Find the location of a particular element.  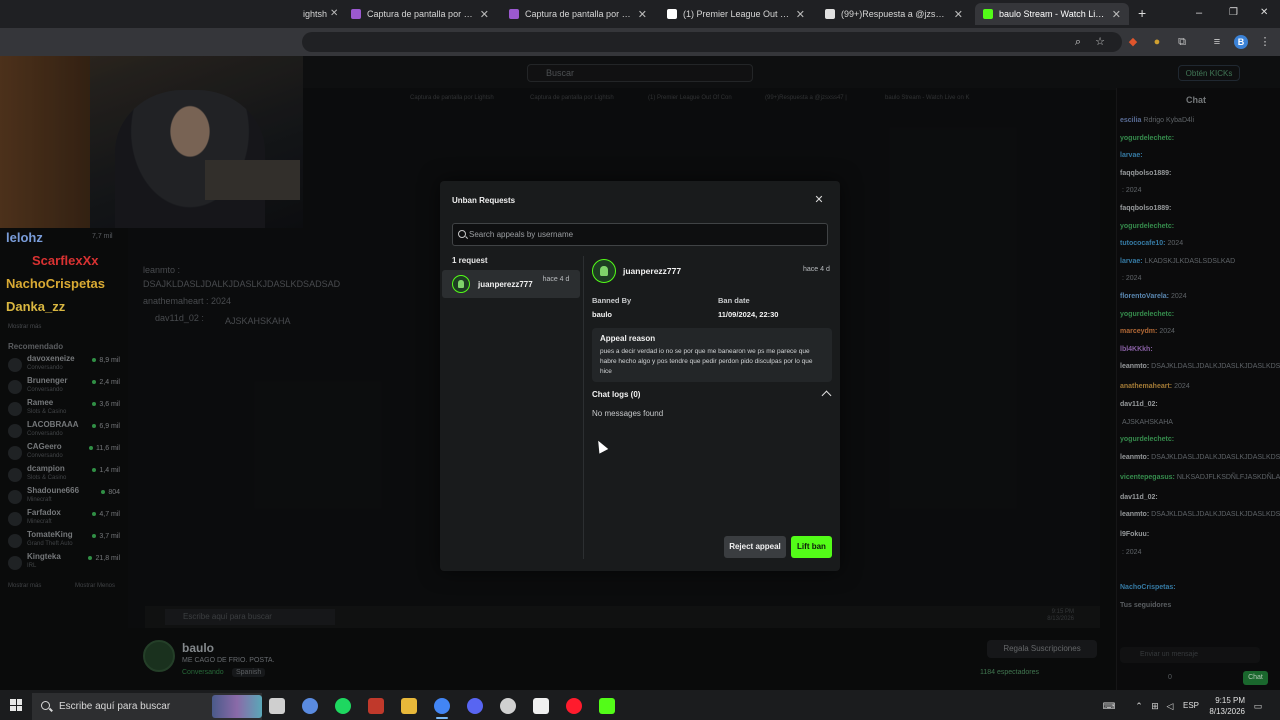

task-view-icon is located at coordinates (277, 706).